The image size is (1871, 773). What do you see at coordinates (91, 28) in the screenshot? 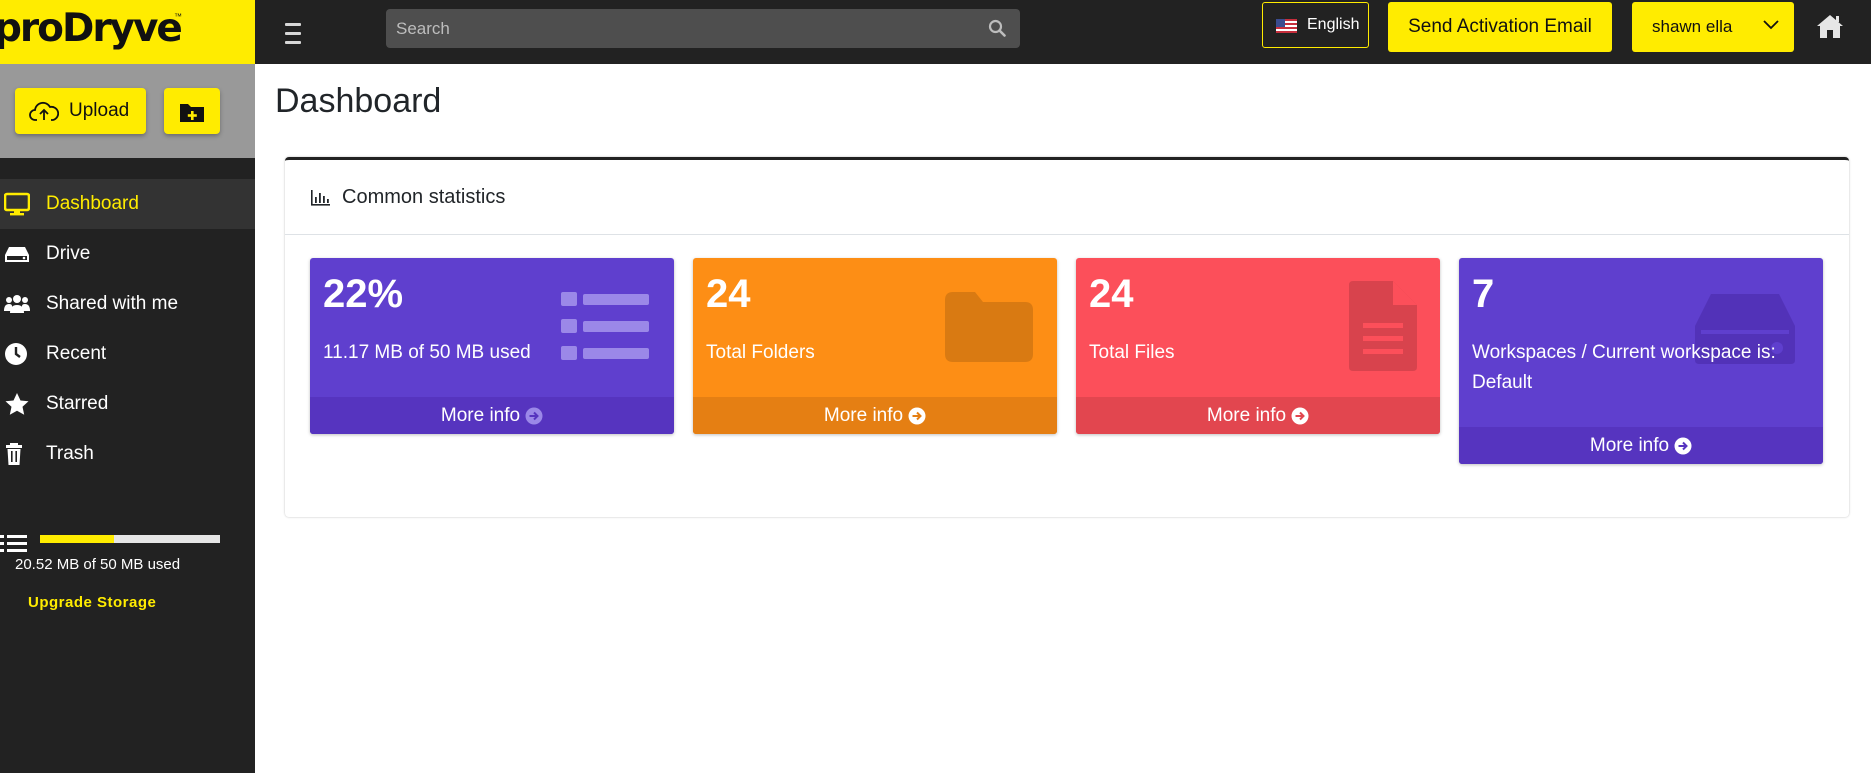
I see `logo-text: proDryve` at bounding box center [91, 28].